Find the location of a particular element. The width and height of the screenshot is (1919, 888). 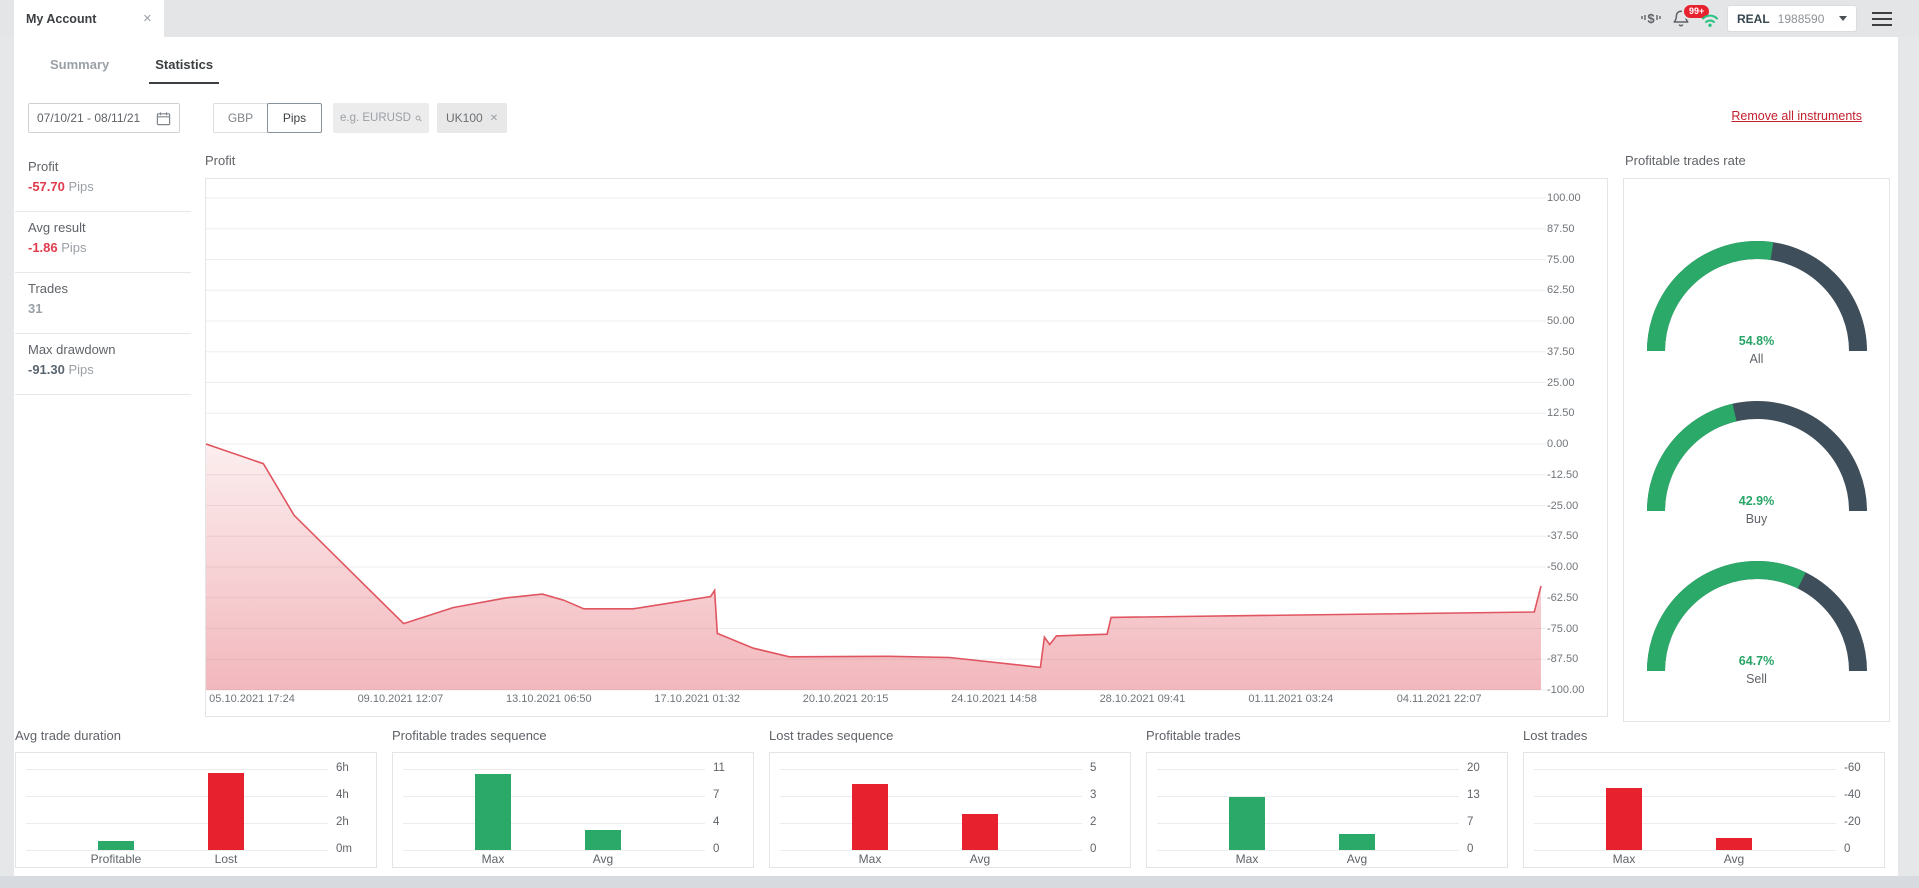

stat-label: Max drawdown is located at coordinates (72, 349).